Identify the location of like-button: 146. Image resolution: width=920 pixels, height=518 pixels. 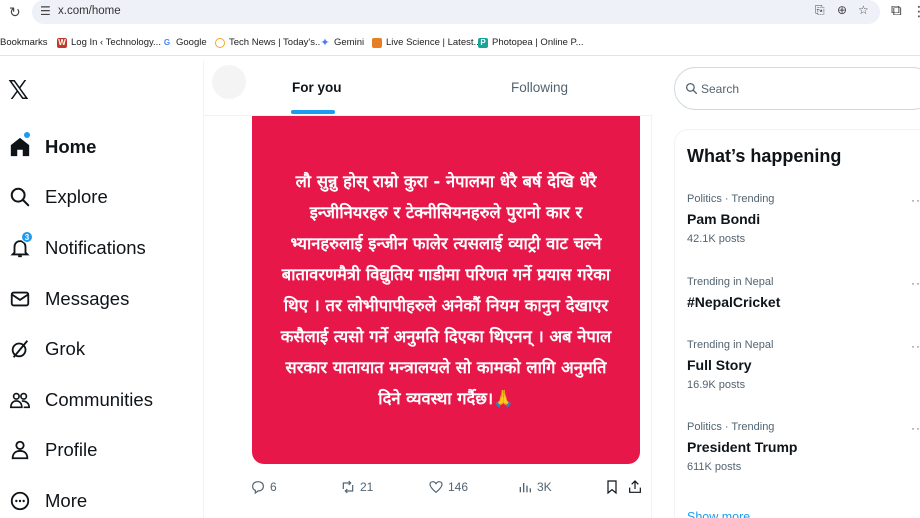
(448, 487).